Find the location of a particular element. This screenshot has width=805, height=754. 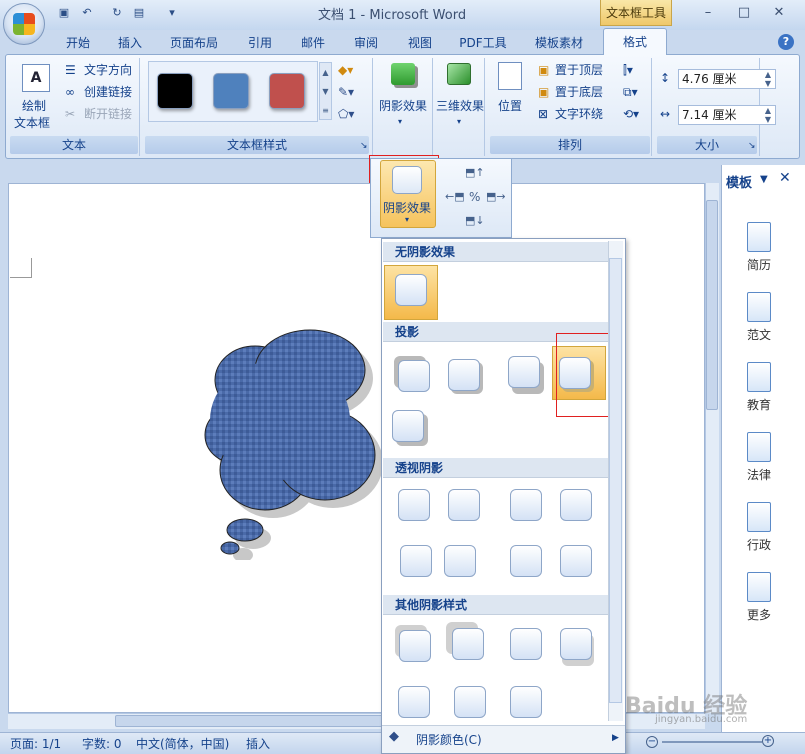

horizontal-scroll-thumb is located at coordinates (250, 721).